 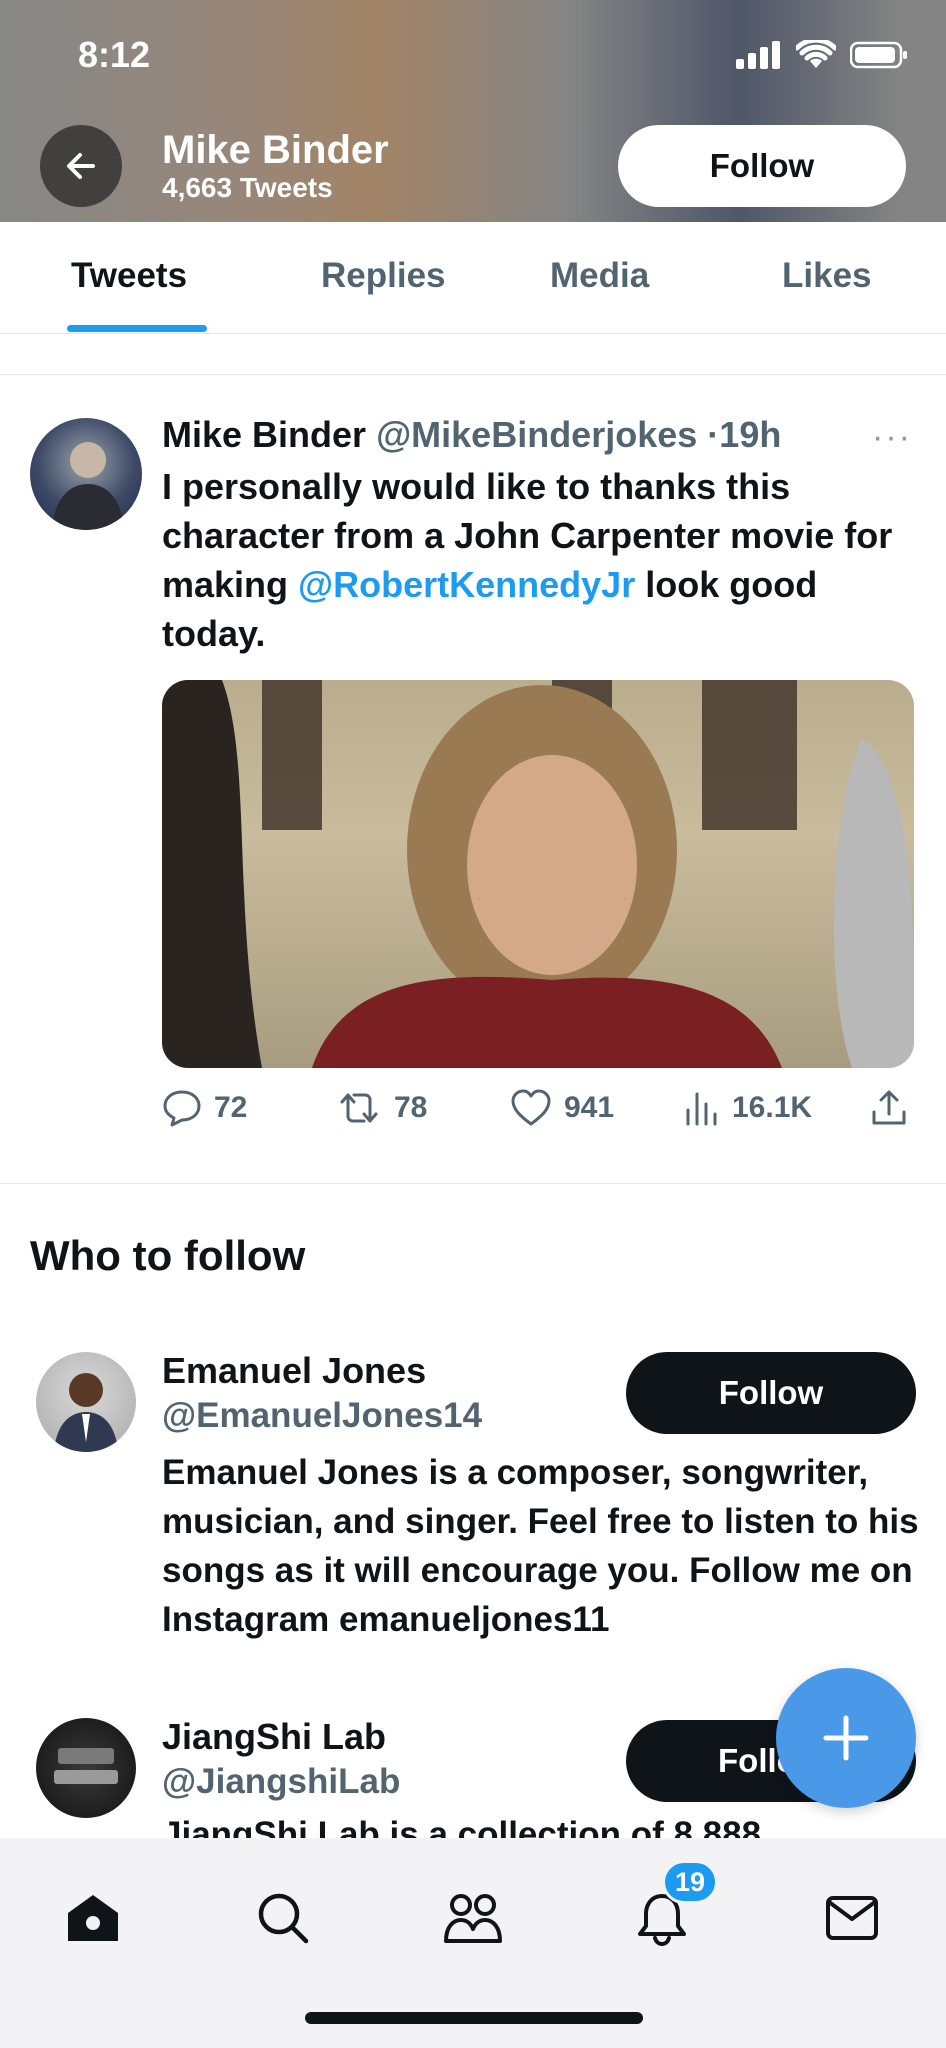 I want to click on user-avatar-emanuel, so click(x=86, y=1402).